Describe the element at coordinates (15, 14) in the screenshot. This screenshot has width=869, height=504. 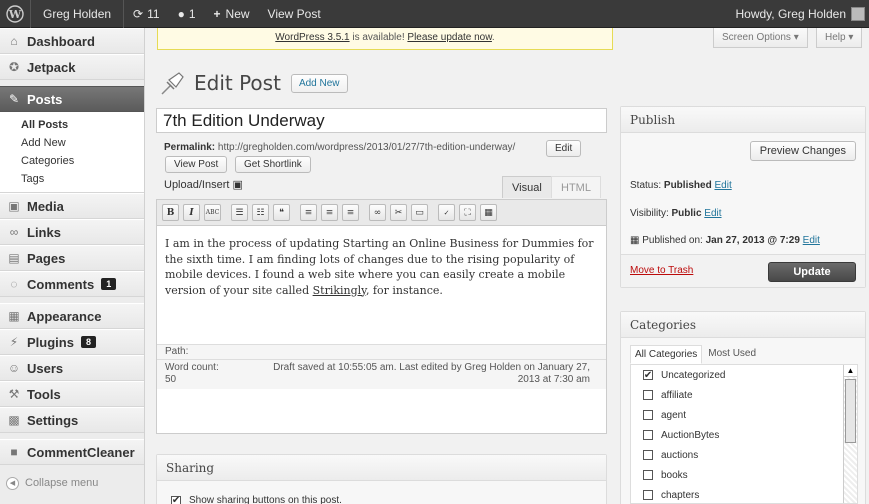
I see `wordpress-logo-icon: W` at that location.